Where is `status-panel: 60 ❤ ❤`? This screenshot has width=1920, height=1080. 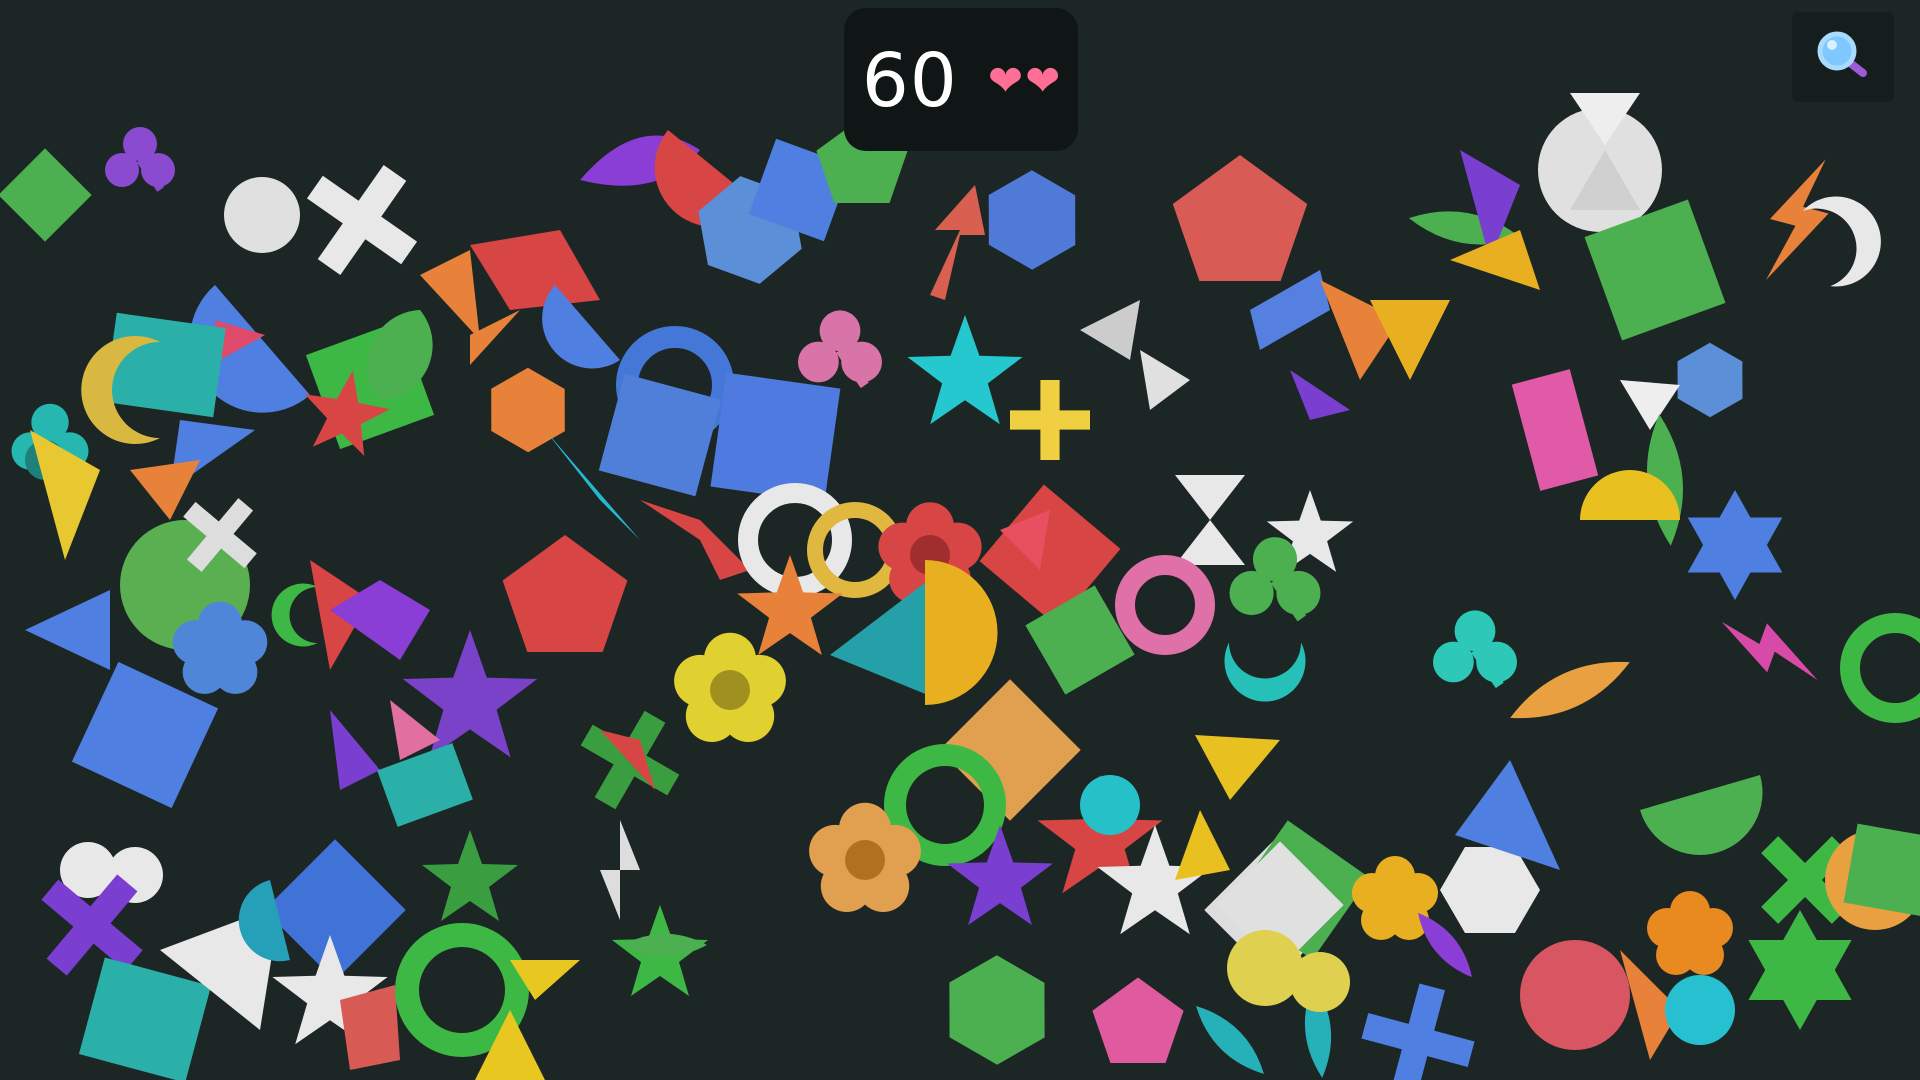
status-panel: 60 ❤ ❤ is located at coordinates (961, 79).